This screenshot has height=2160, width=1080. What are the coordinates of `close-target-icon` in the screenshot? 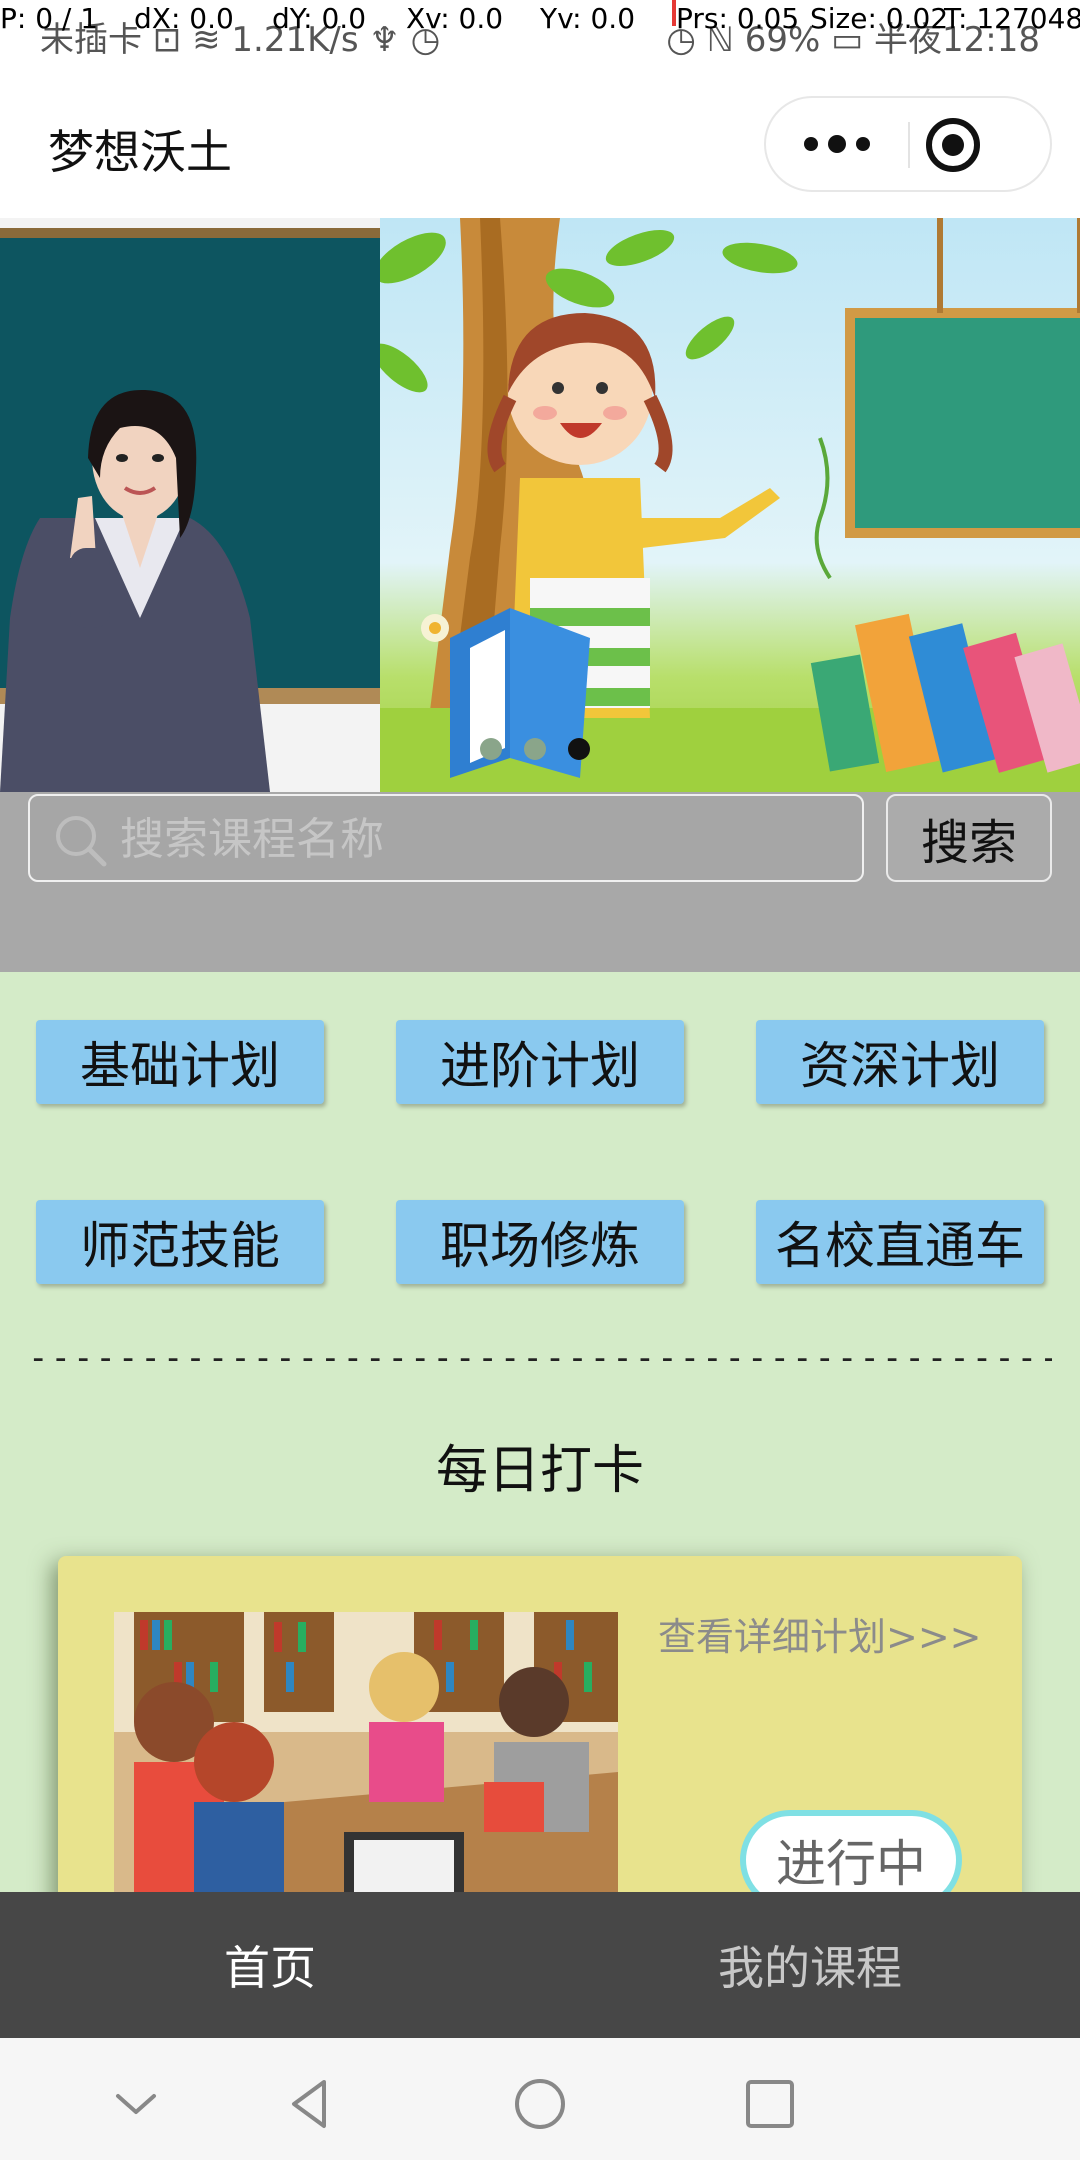 It's located at (953, 145).